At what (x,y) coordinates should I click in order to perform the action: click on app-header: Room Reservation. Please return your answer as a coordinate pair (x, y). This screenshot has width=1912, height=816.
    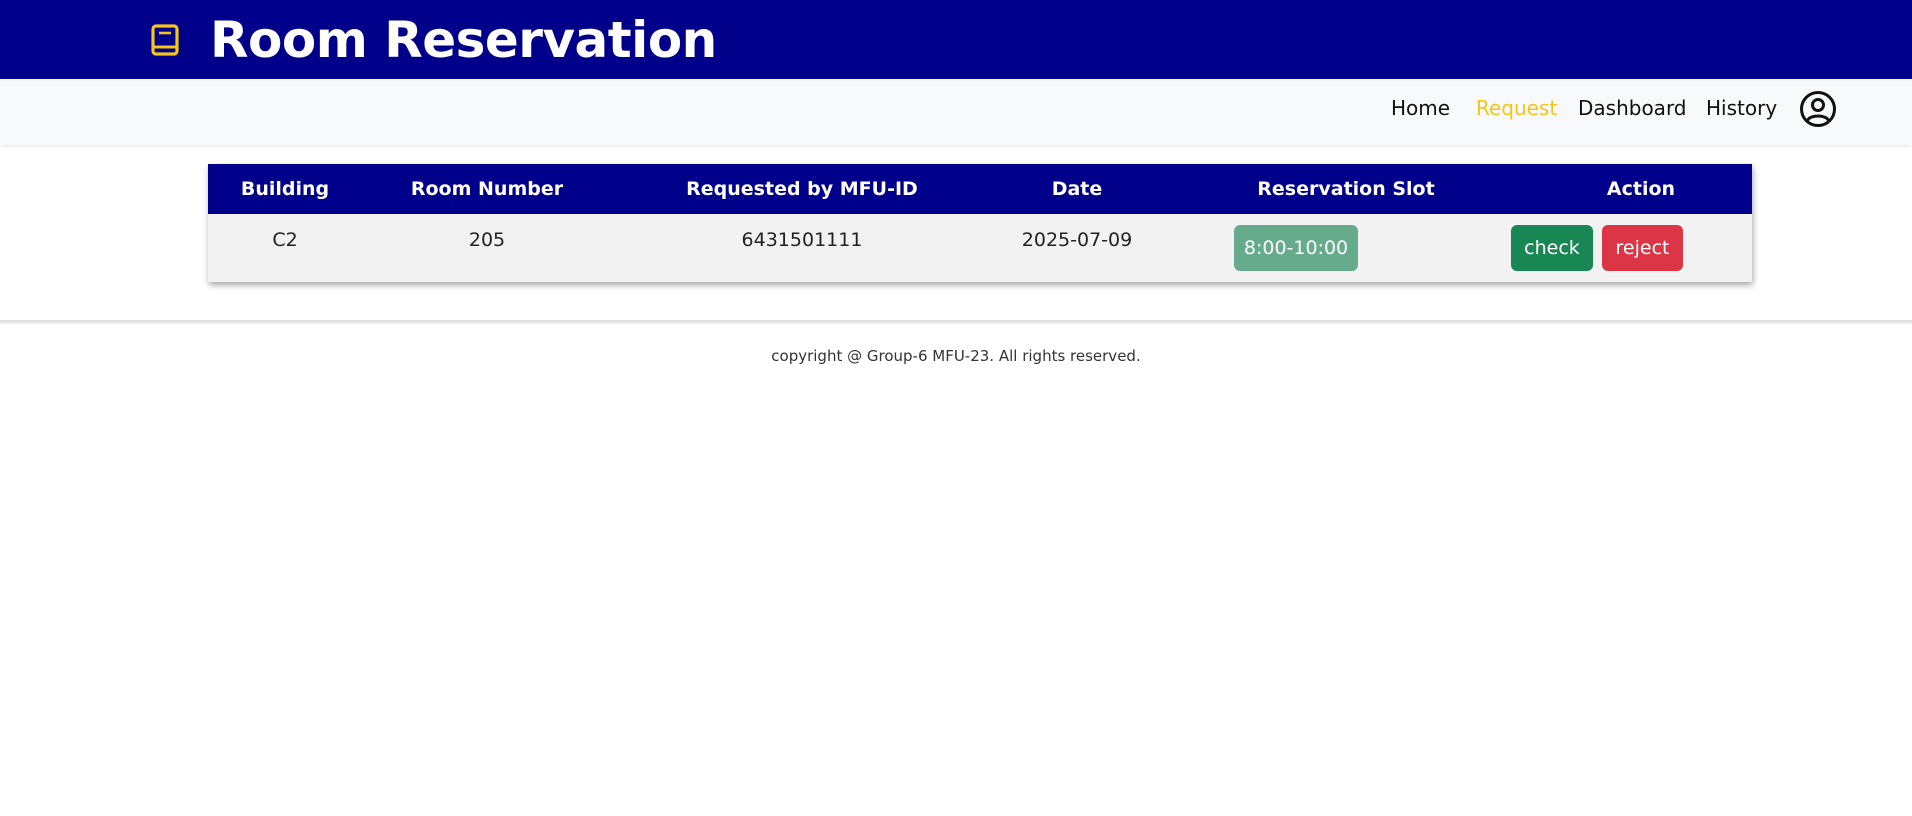
    Looking at the image, I should click on (956, 39).